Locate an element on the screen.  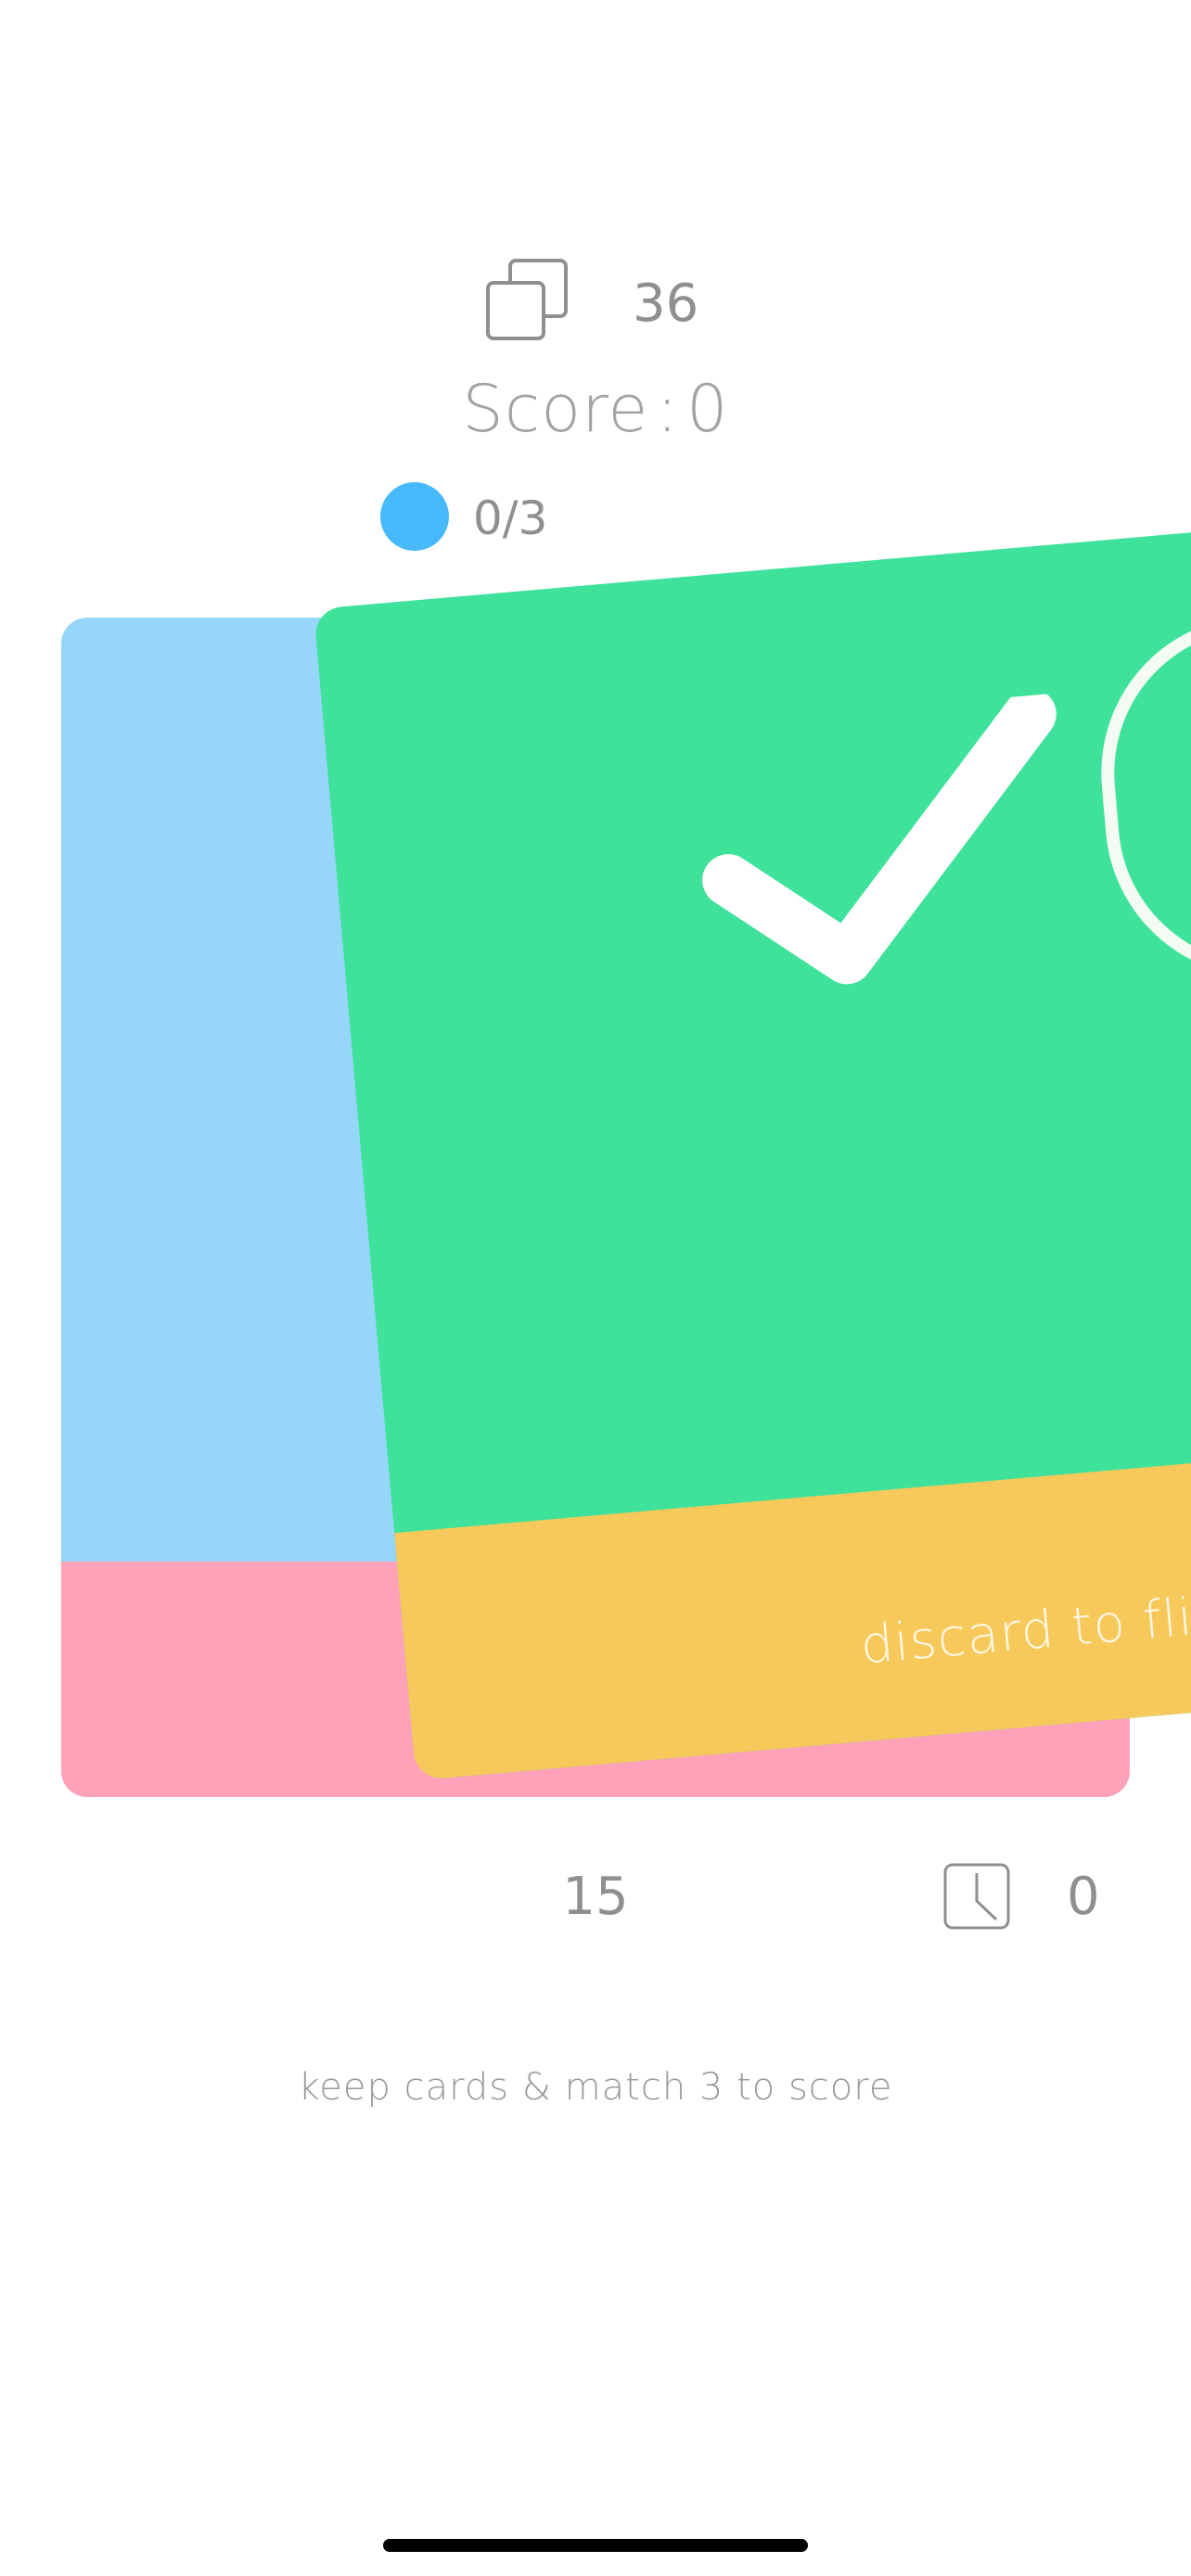
discard-to-flip-label: discard to flip is located at coordinates (1024, 1631).